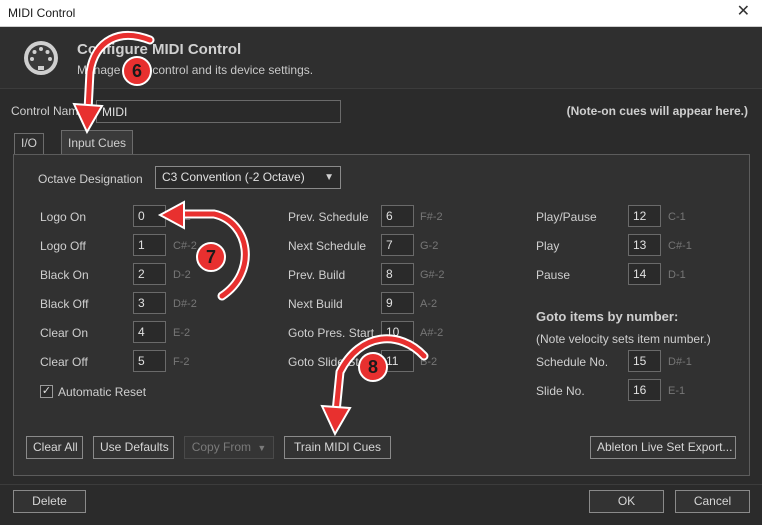 This screenshot has width=762, height=525. Describe the element at coordinates (607, 316) in the screenshot. I see `goto-heading: Goto items by number:` at that location.